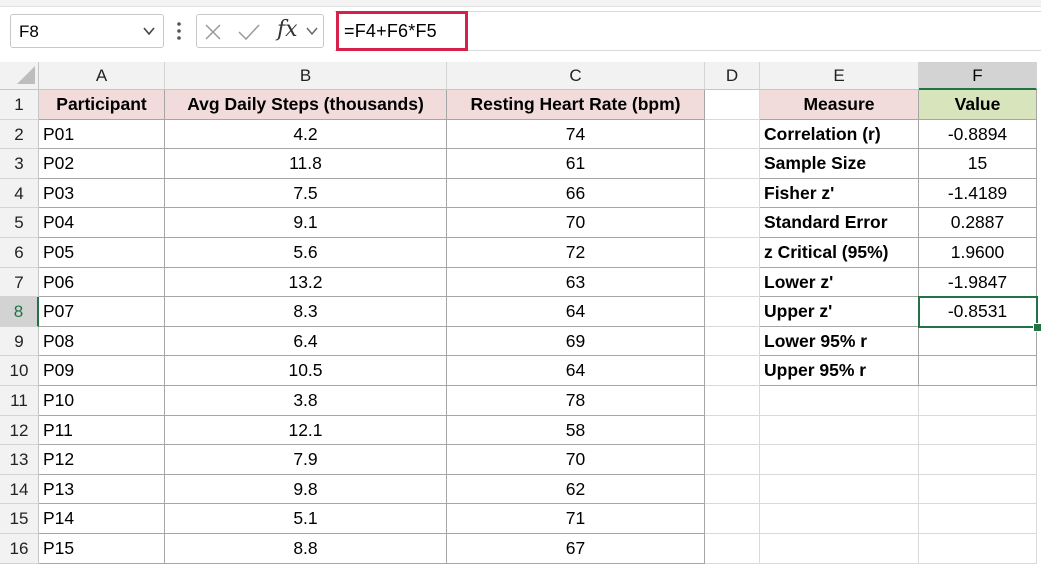 The height and width of the screenshot is (564, 1041). What do you see at coordinates (978, 76) in the screenshot?
I see `column-header-F: F` at bounding box center [978, 76].